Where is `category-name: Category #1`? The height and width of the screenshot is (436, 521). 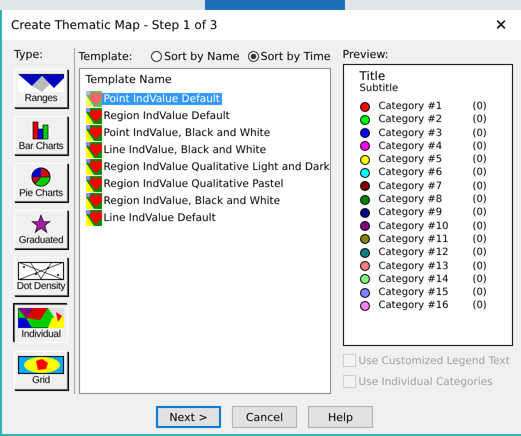
category-name: Category #1 is located at coordinates (411, 106).